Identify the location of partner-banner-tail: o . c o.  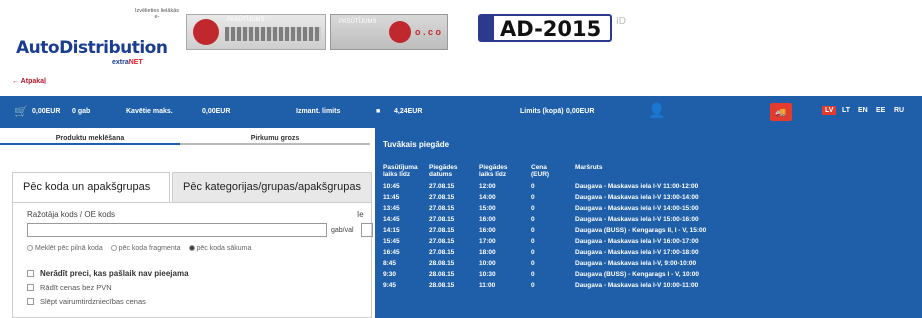
(428, 32).